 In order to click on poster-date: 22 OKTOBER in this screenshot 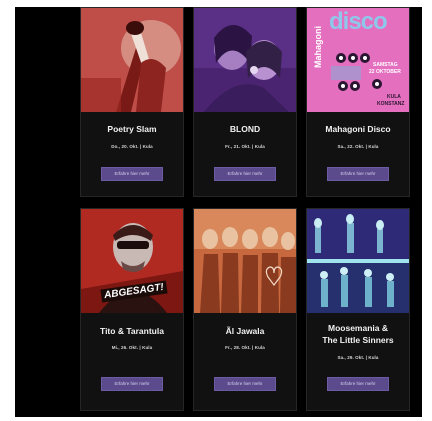, I will do `click(385, 72)`.